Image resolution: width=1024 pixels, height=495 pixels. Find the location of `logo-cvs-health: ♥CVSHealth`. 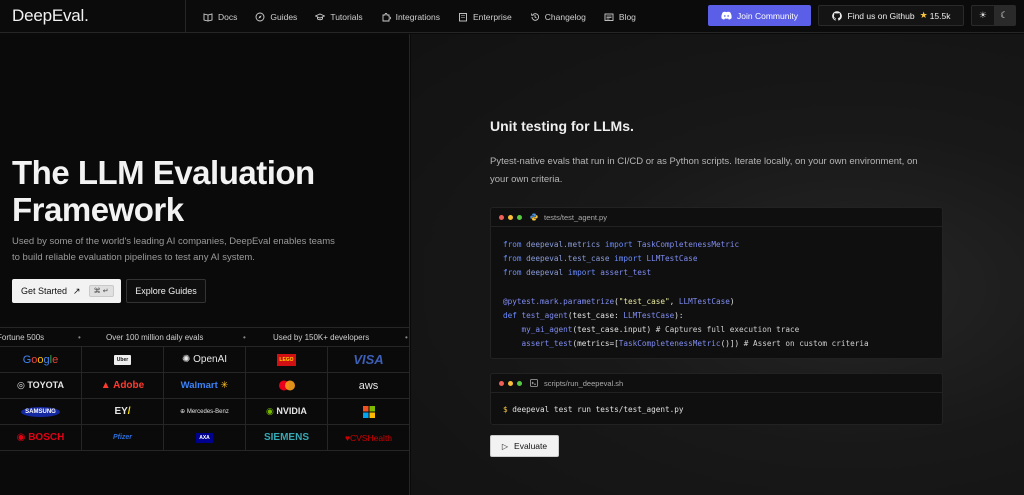

logo-cvs-health: ♥CVSHealth is located at coordinates (369, 438).